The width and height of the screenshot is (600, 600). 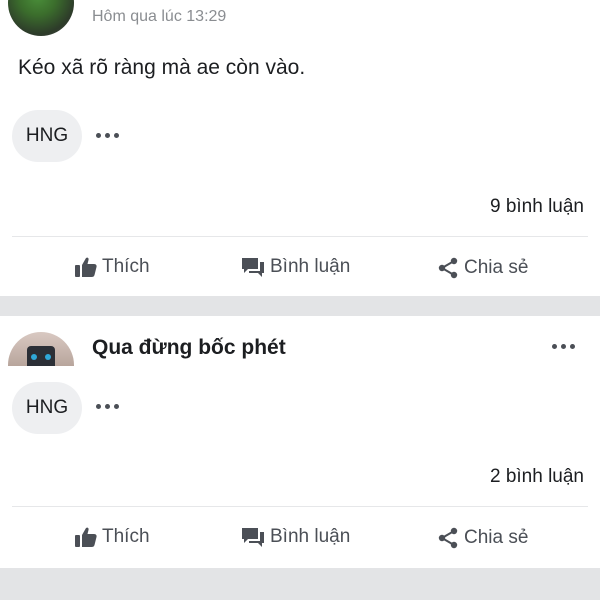 What do you see at coordinates (159, 17) in the screenshot?
I see `post-timestamp: Hôm qua lúc 13:29` at bounding box center [159, 17].